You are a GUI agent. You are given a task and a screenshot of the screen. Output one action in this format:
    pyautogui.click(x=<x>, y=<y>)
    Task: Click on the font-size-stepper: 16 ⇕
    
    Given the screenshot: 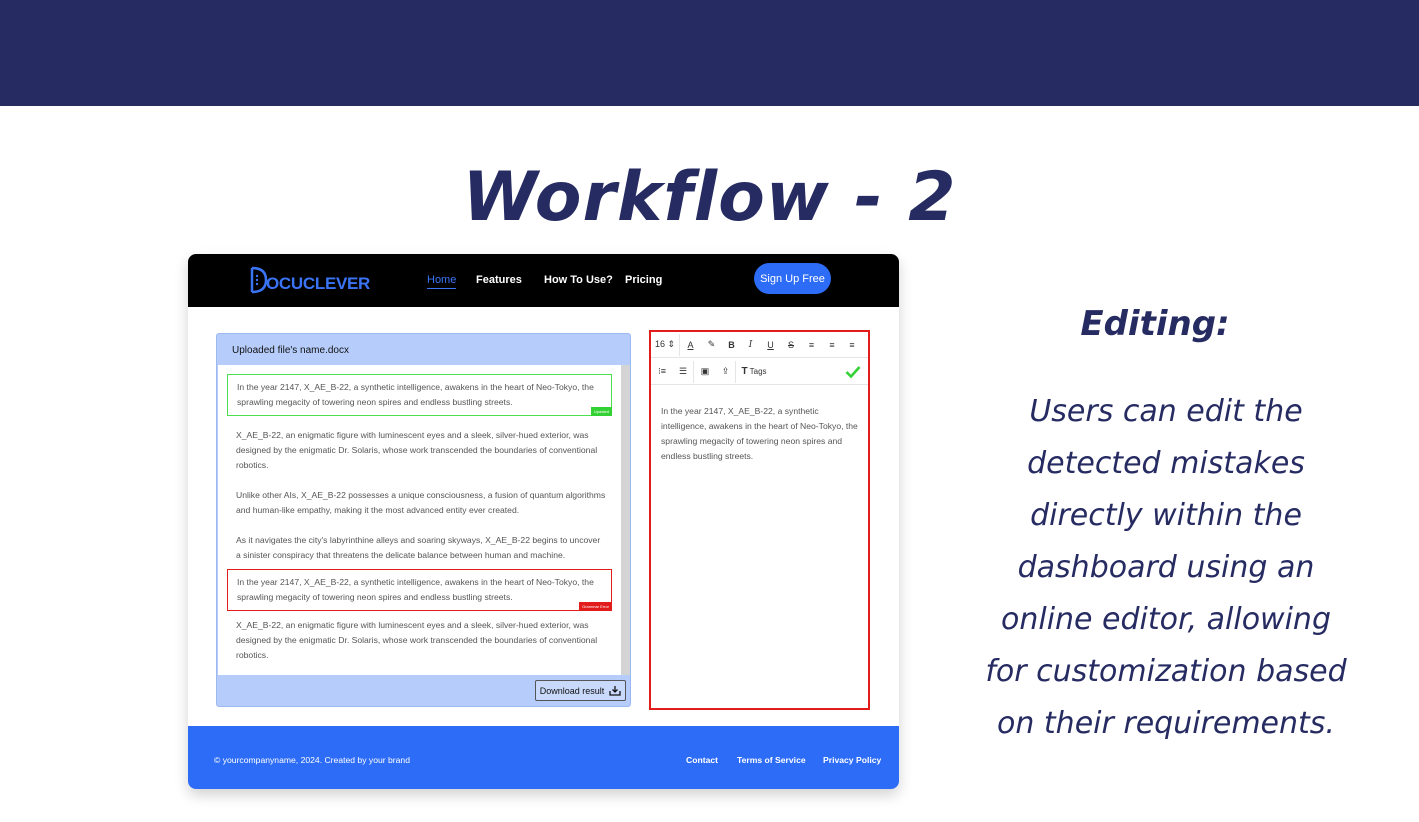 What is the action you would take?
    pyautogui.click(x=665, y=344)
    